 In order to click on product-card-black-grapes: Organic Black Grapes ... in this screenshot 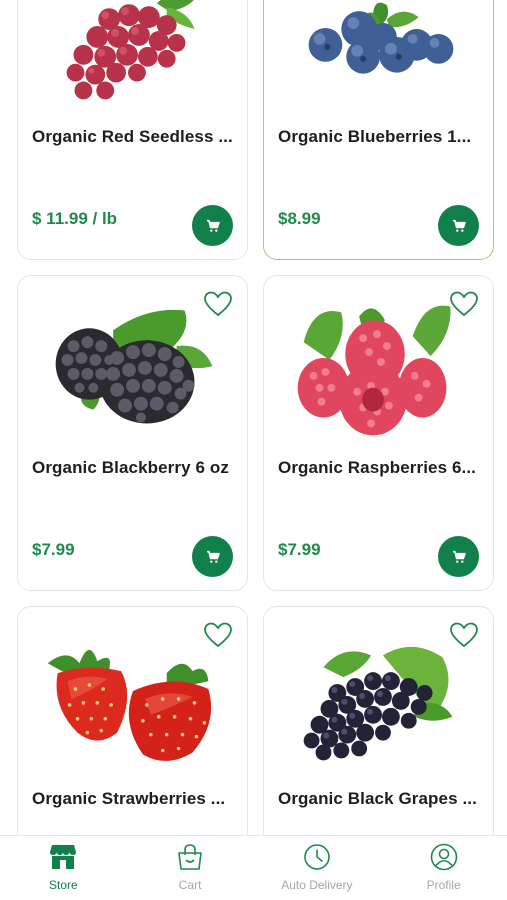, I will do `click(378, 720)`.